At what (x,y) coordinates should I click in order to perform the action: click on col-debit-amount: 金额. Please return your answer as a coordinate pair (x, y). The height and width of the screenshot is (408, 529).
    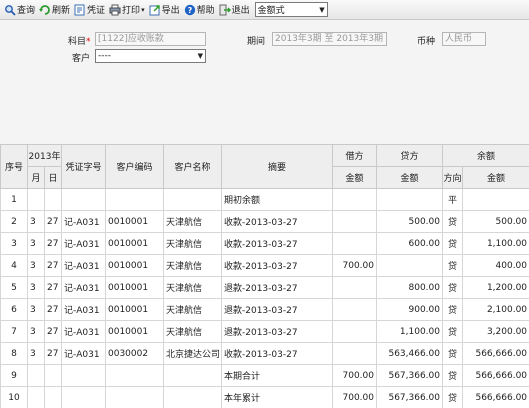
    Looking at the image, I should click on (354, 177).